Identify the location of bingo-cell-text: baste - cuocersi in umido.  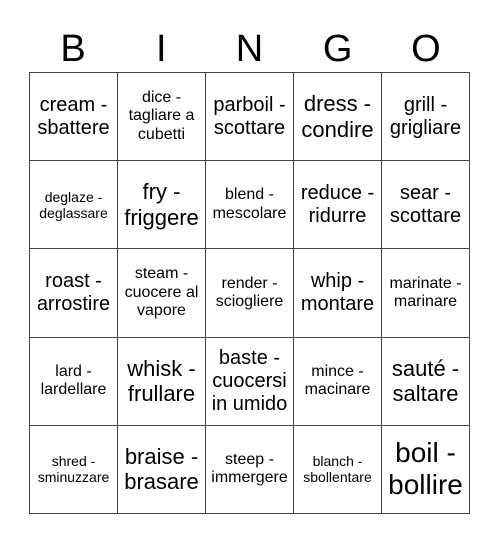
(249, 380).